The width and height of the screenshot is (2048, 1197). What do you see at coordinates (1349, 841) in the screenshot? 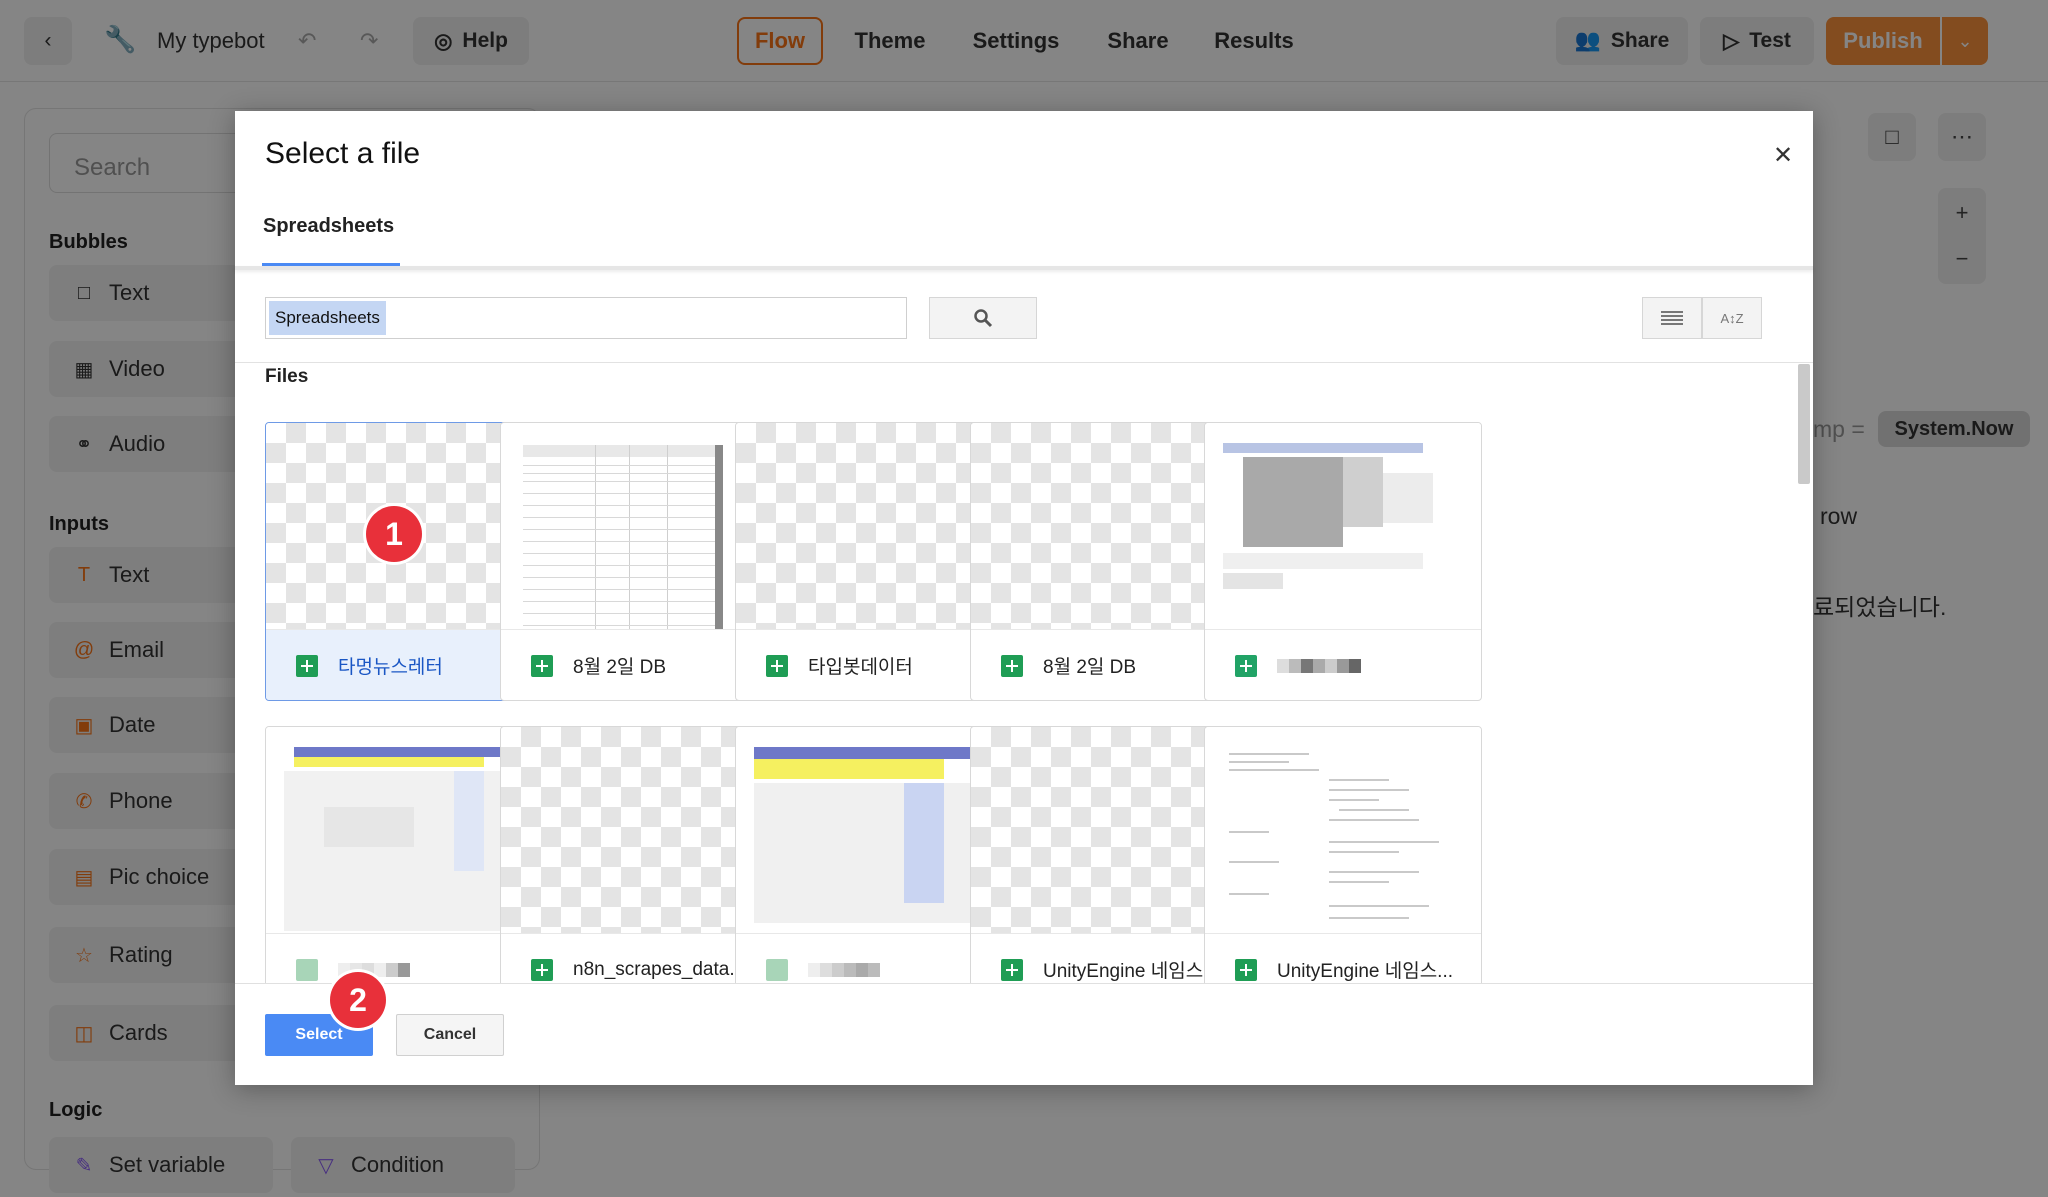
I see `document-preview` at bounding box center [1349, 841].